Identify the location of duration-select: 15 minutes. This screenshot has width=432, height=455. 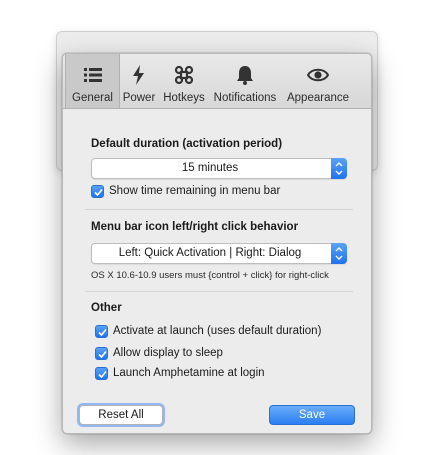
(219, 168).